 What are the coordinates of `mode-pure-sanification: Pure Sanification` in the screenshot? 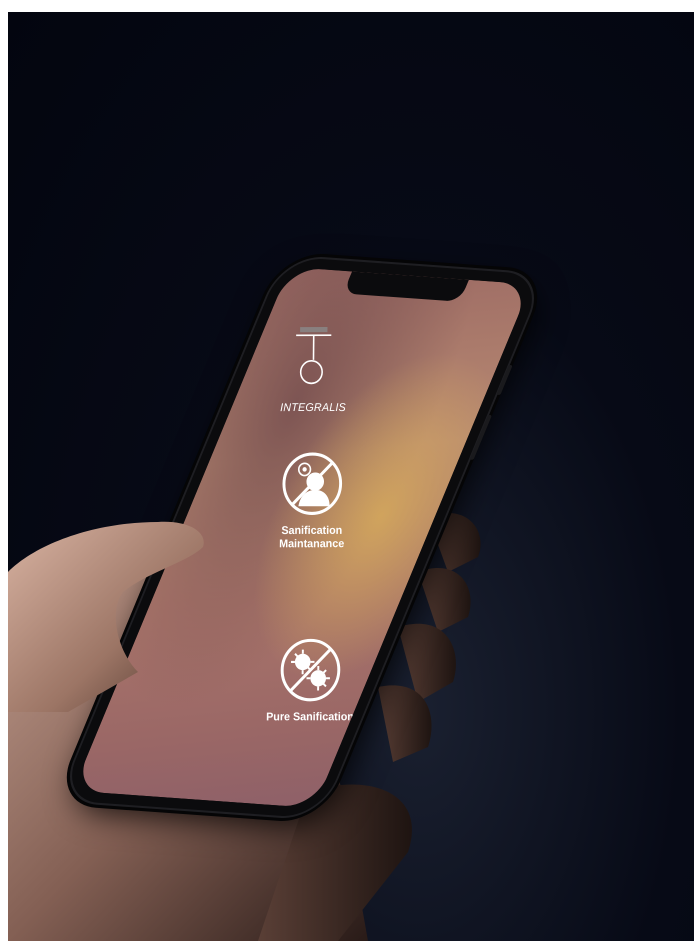 It's located at (310, 680).